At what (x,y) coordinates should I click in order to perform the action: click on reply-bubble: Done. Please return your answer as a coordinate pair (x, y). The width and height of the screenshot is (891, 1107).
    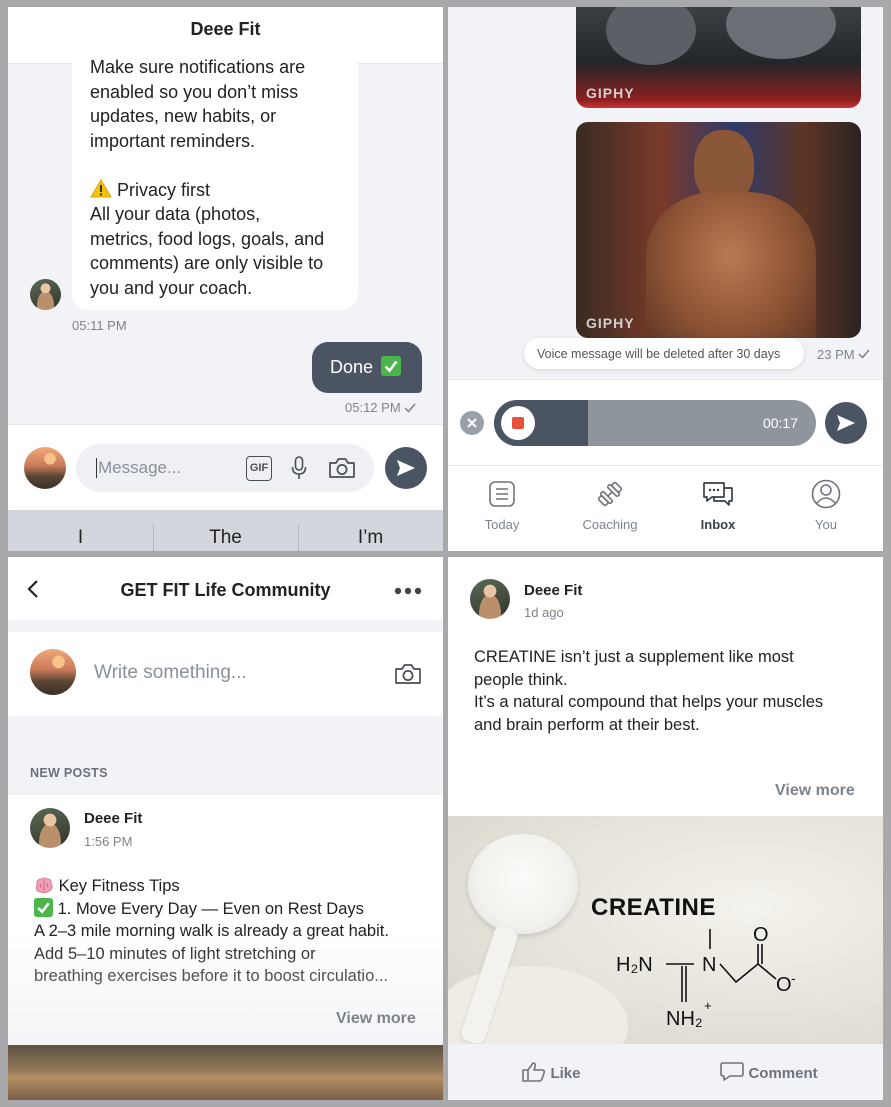
    Looking at the image, I should click on (367, 367).